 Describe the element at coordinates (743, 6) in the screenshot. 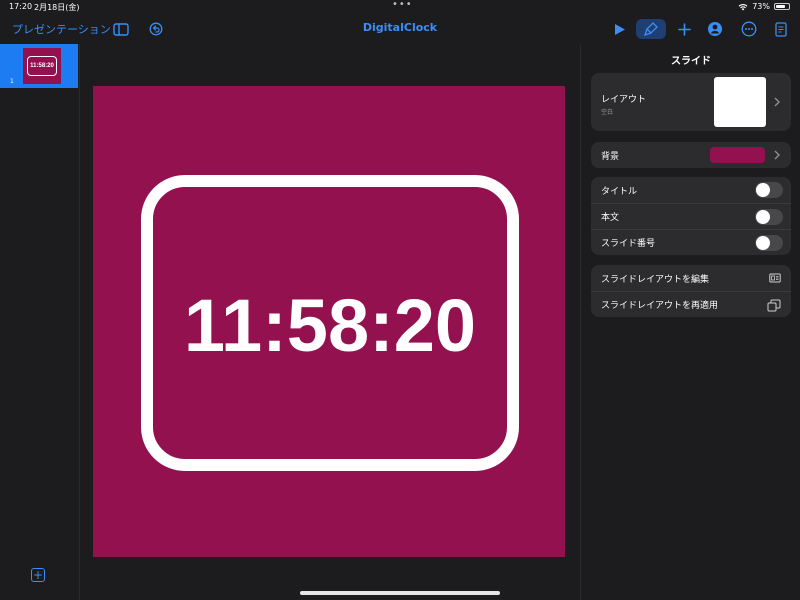

I see `wifi-icon` at that location.